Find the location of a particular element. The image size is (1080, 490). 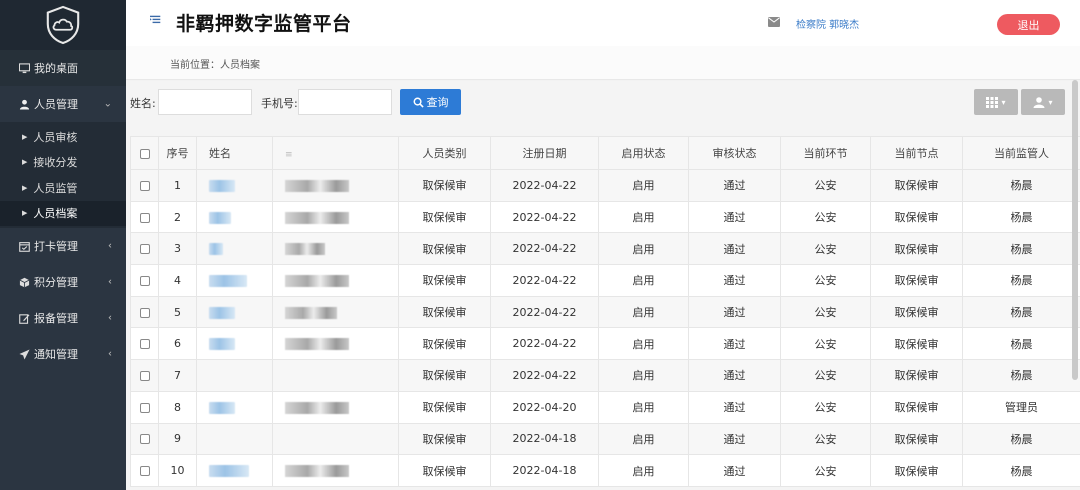

user-filter-toggle: ▾ is located at coordinates (1043, 102).